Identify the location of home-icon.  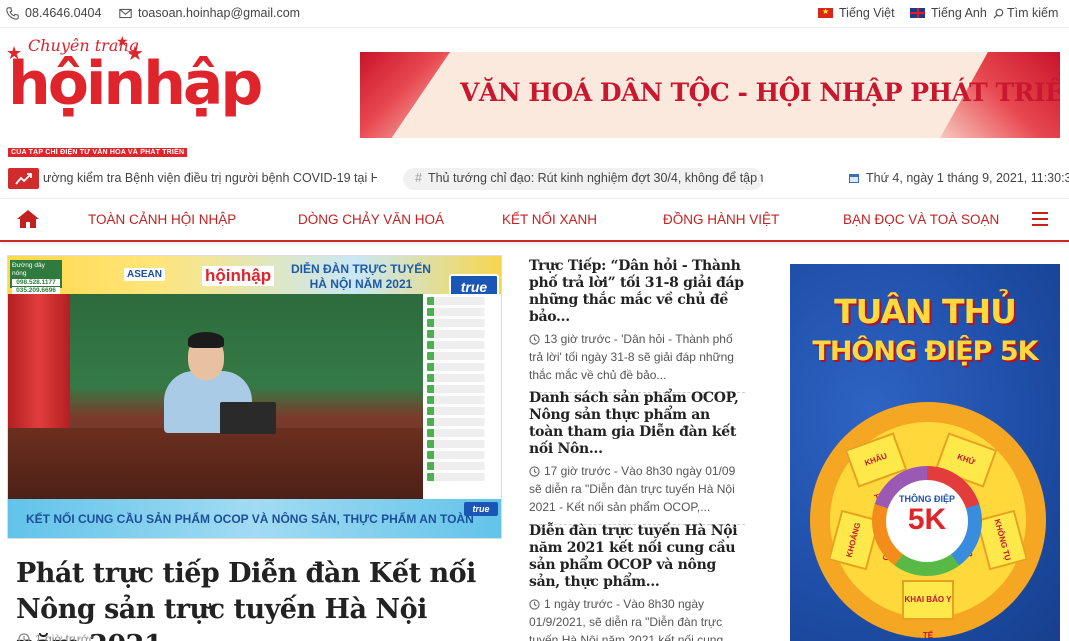
(28, 221).